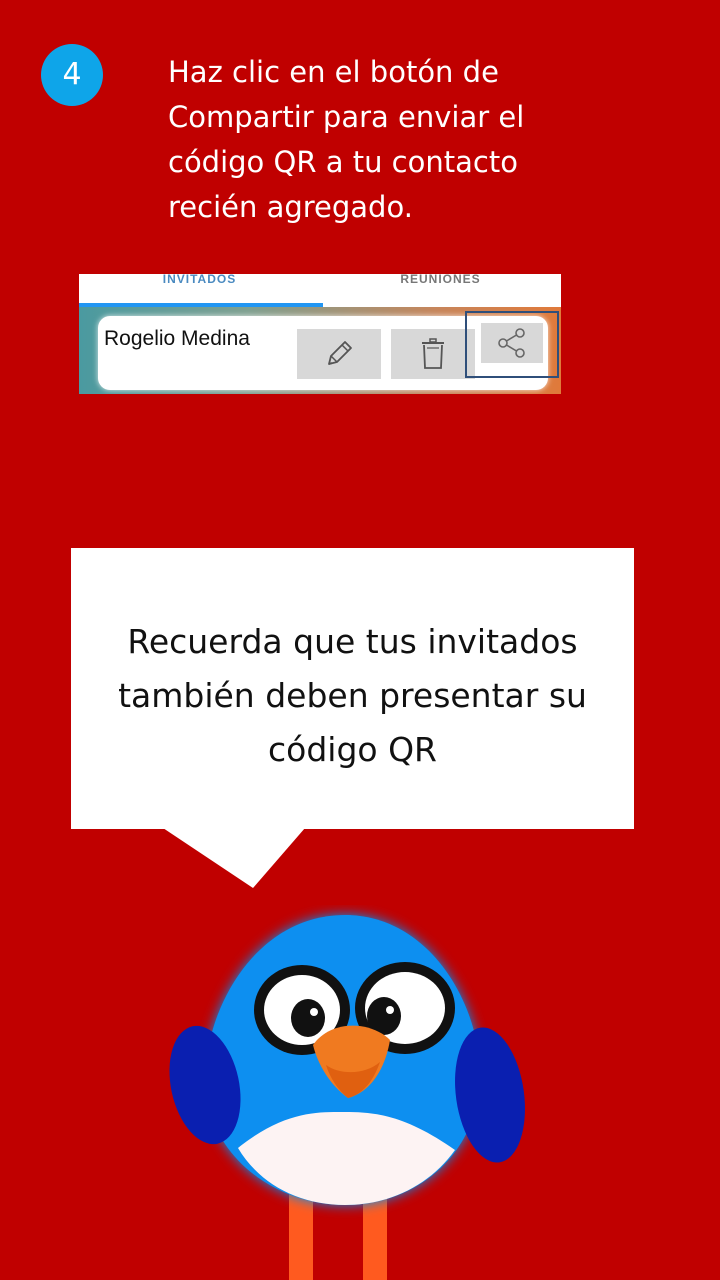 The image size is (720, 1280). I want to click on bubble-line: Recuerda que tus invitados, so click(352, 641).